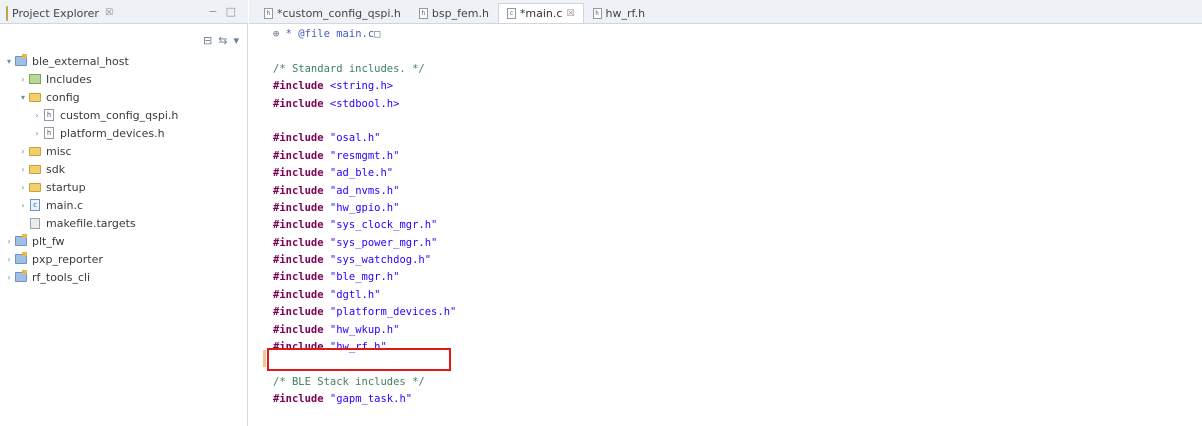  What do you see at coordinates (380, 260) in the screenshot?
I see `code-token: "sys_watchdog.h"` at bounding box center [380, 260].